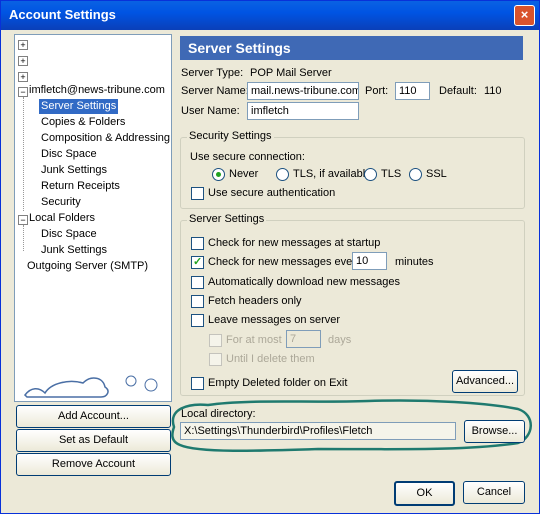 This screenshot has width=540, height=514. What do you see at coordinates (304, 282) in the screenshot?
I see `auto-download-label: Automatically download new messages` at bounding box center [304, 282].